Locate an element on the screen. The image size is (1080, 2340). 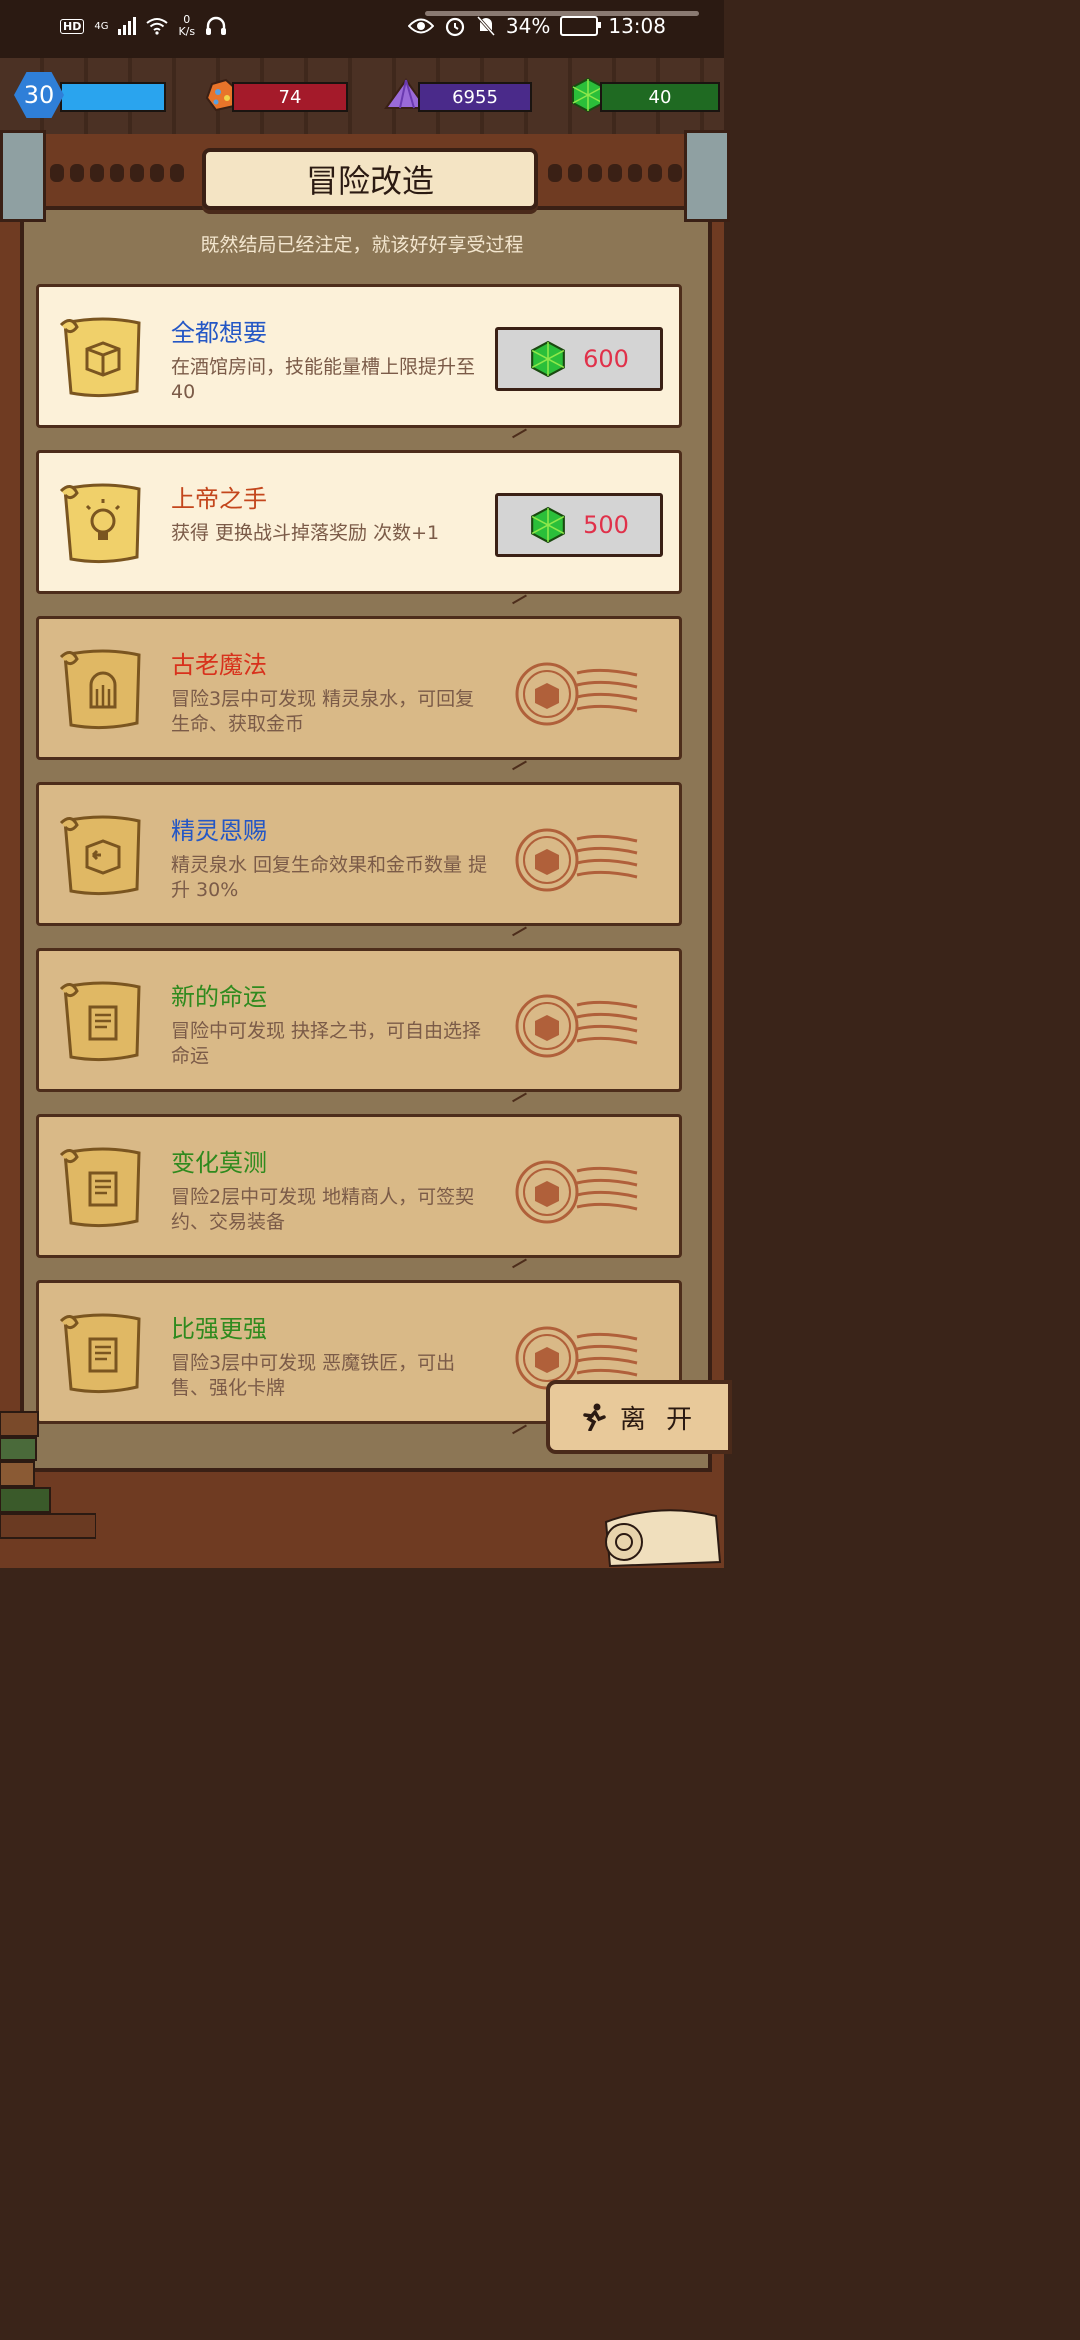
status-bar: HD 4G 0 K/s 34% 13:08 is located at coordinates (362, 29).